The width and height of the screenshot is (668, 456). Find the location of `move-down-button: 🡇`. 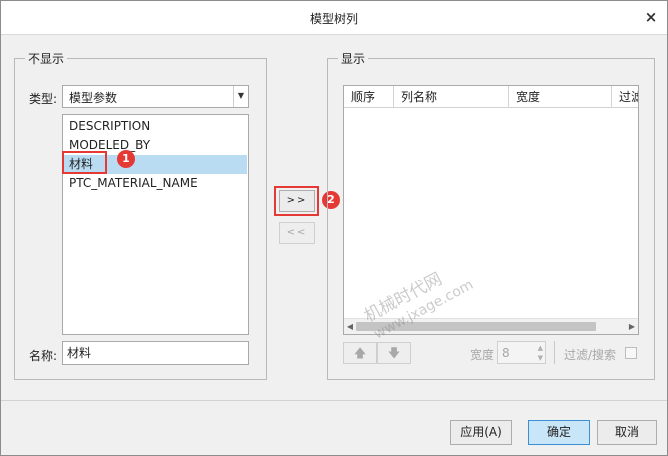

move-down-button: 🡇 is located at coordinates (394, 353).